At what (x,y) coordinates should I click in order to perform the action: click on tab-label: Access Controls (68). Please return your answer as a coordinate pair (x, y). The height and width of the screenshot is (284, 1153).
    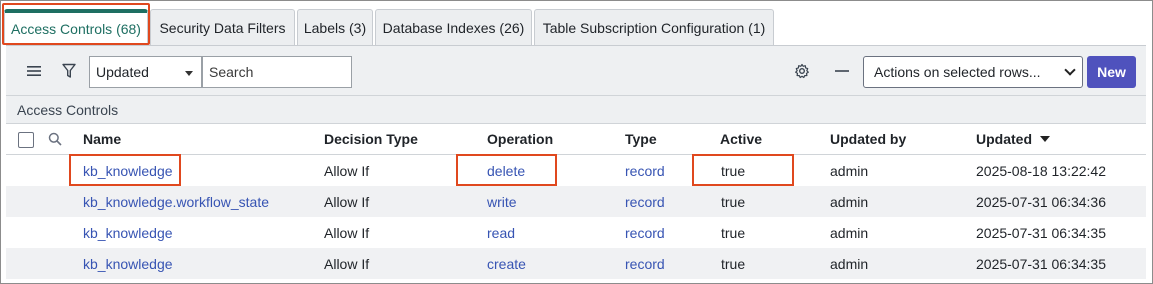
    Looking at the image, I should click on (76, 29).